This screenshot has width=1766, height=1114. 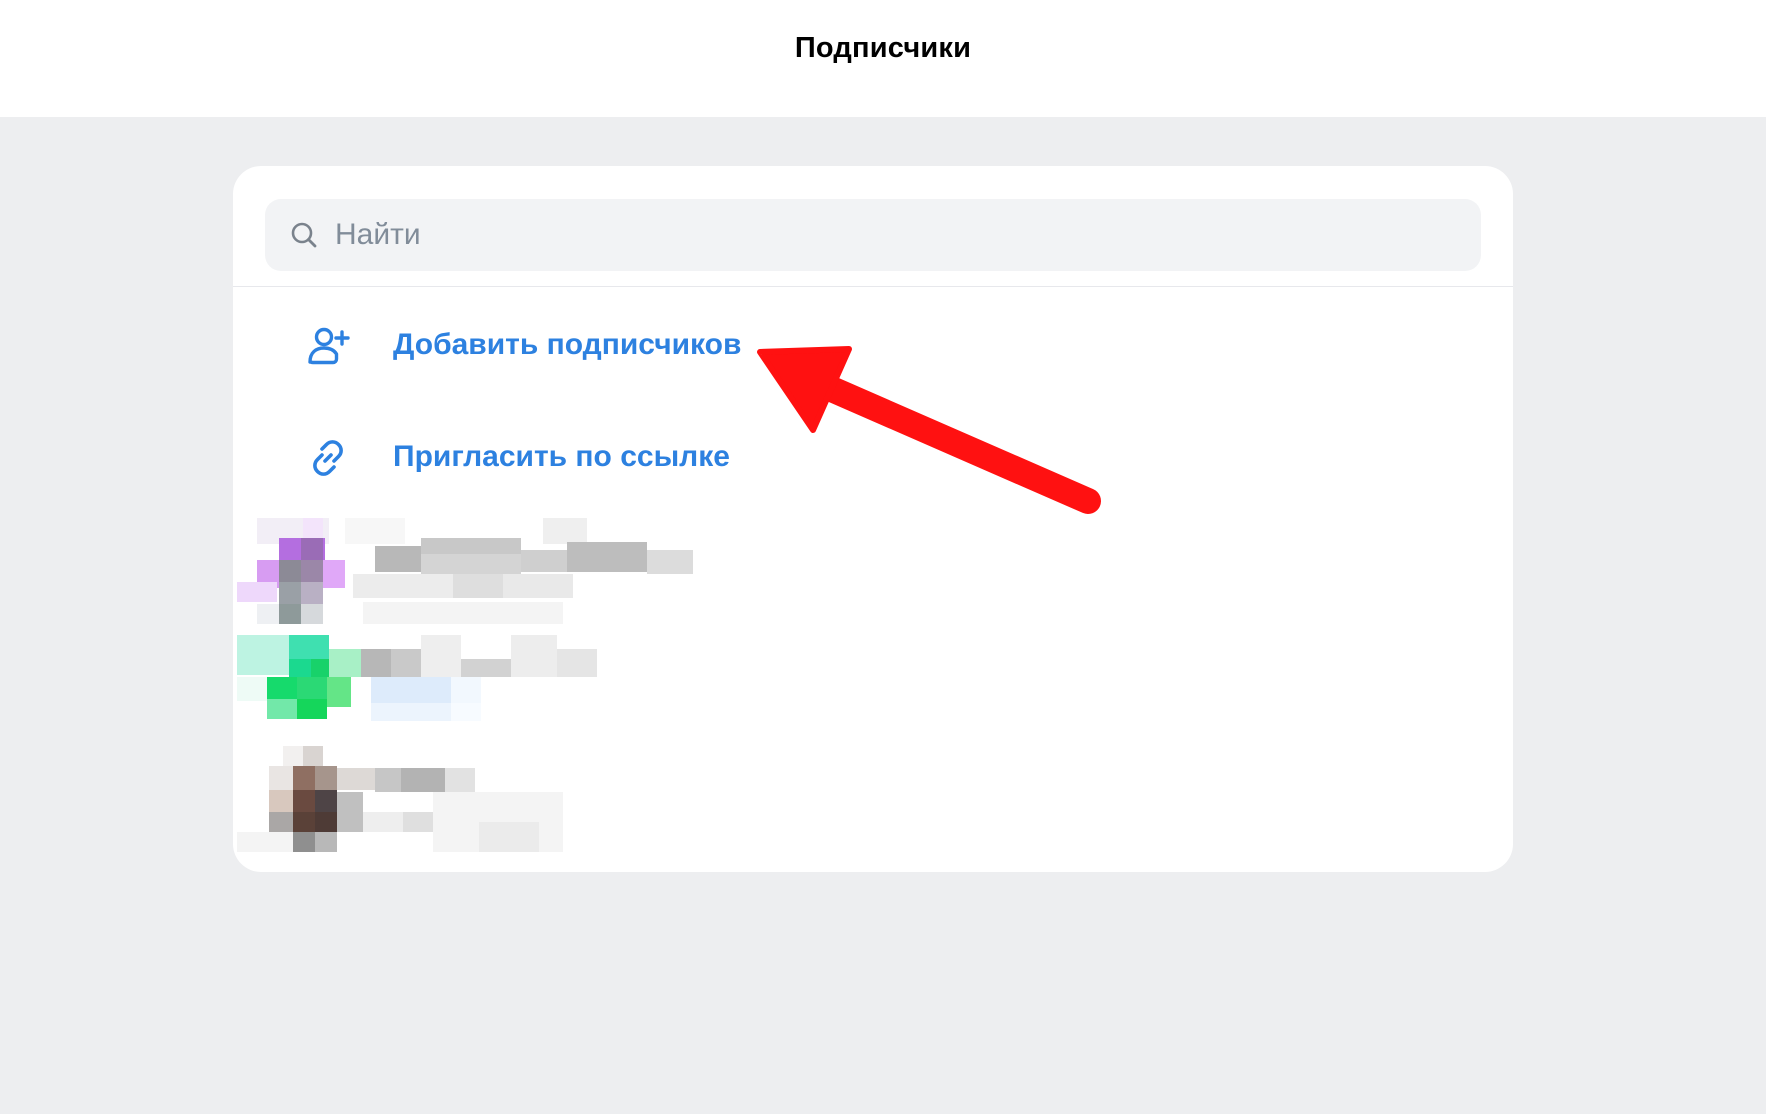 What do you see at coordinates (873, 286) in the screenshot?
I see `divider` at bounding box center [873, 286].